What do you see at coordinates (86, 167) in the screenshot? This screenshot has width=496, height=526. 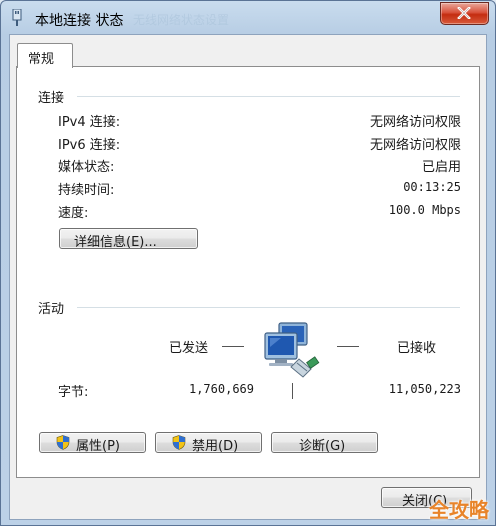 I see `media-state-label: 媒体状态:` at bounding box center [86, 167].